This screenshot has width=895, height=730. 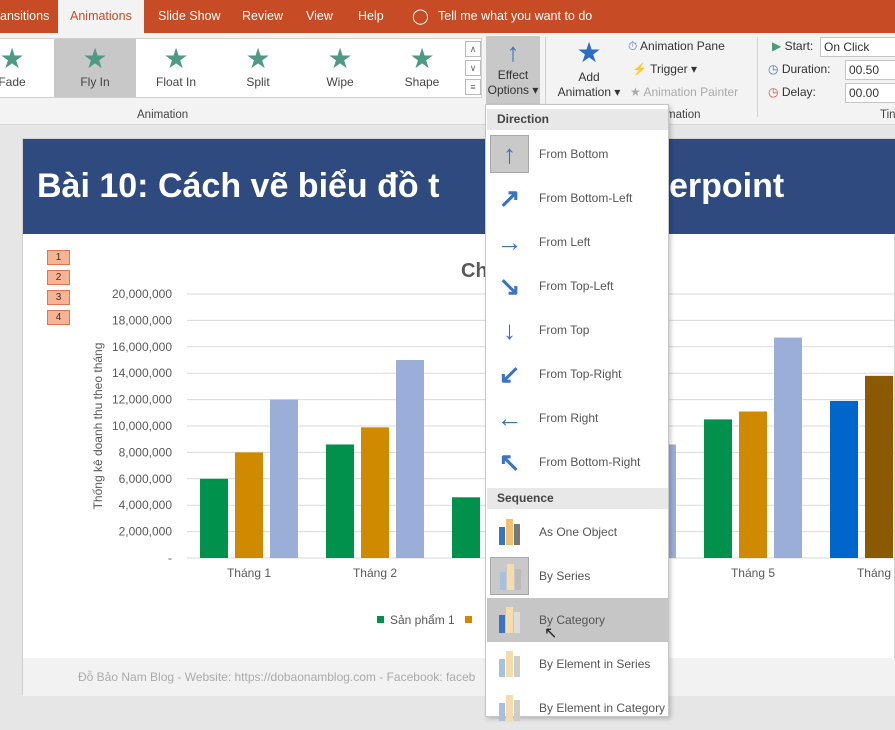 What do you see at coordinates (639, 69) in the screenshot?
I see `lightning-icon: ⚡` at bounding box center [639, 69].